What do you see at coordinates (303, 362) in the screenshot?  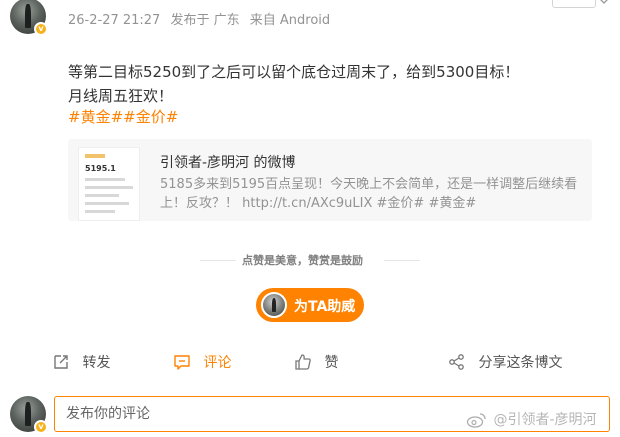 I see `thumbs-up-icon` at bounding box center [303, 362].